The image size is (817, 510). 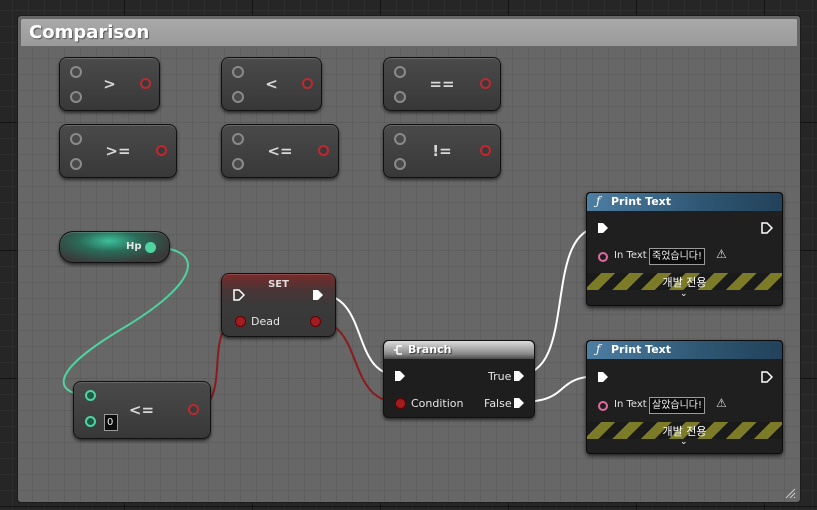 I want to click on hp-getter-node: Hp, so click(x=114, y=247).